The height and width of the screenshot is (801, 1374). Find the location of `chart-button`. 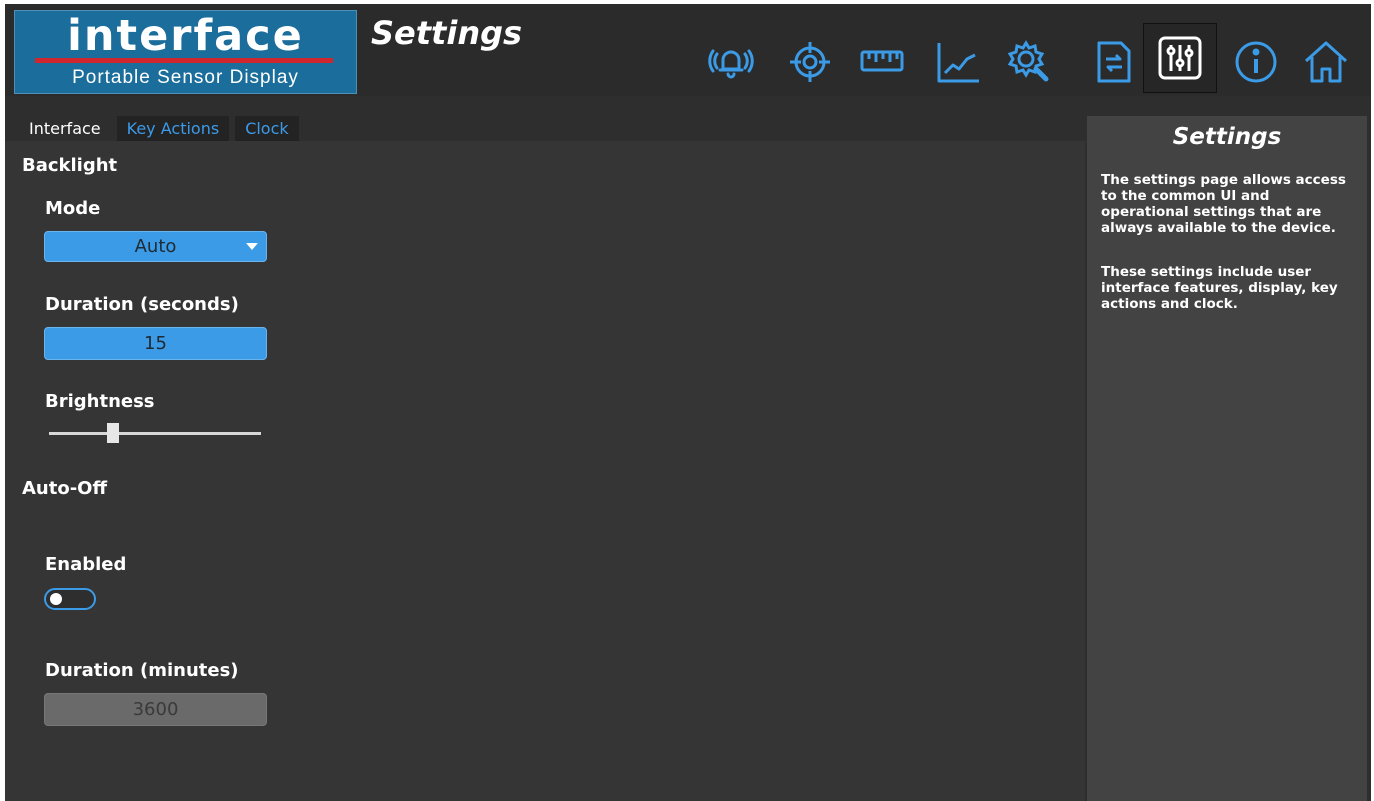

chart-button is located at coordinates (958, 62).